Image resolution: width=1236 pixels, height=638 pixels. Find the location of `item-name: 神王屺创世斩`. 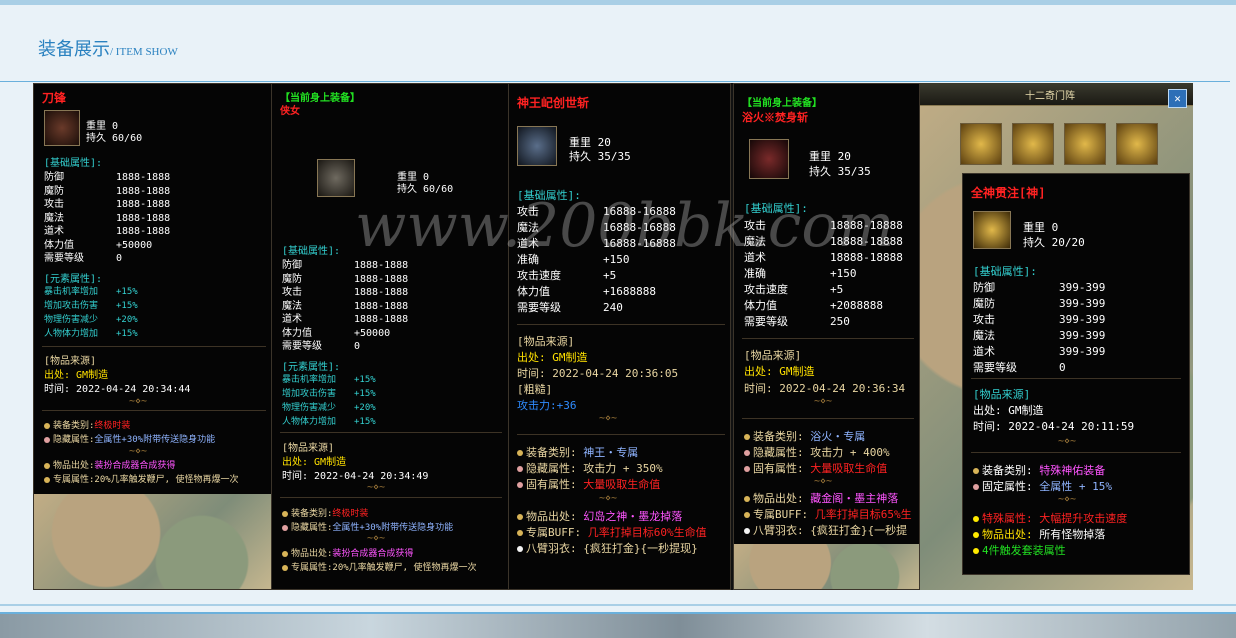

item-name: 神王屺创世斩 is located at coordinates (553, 103).